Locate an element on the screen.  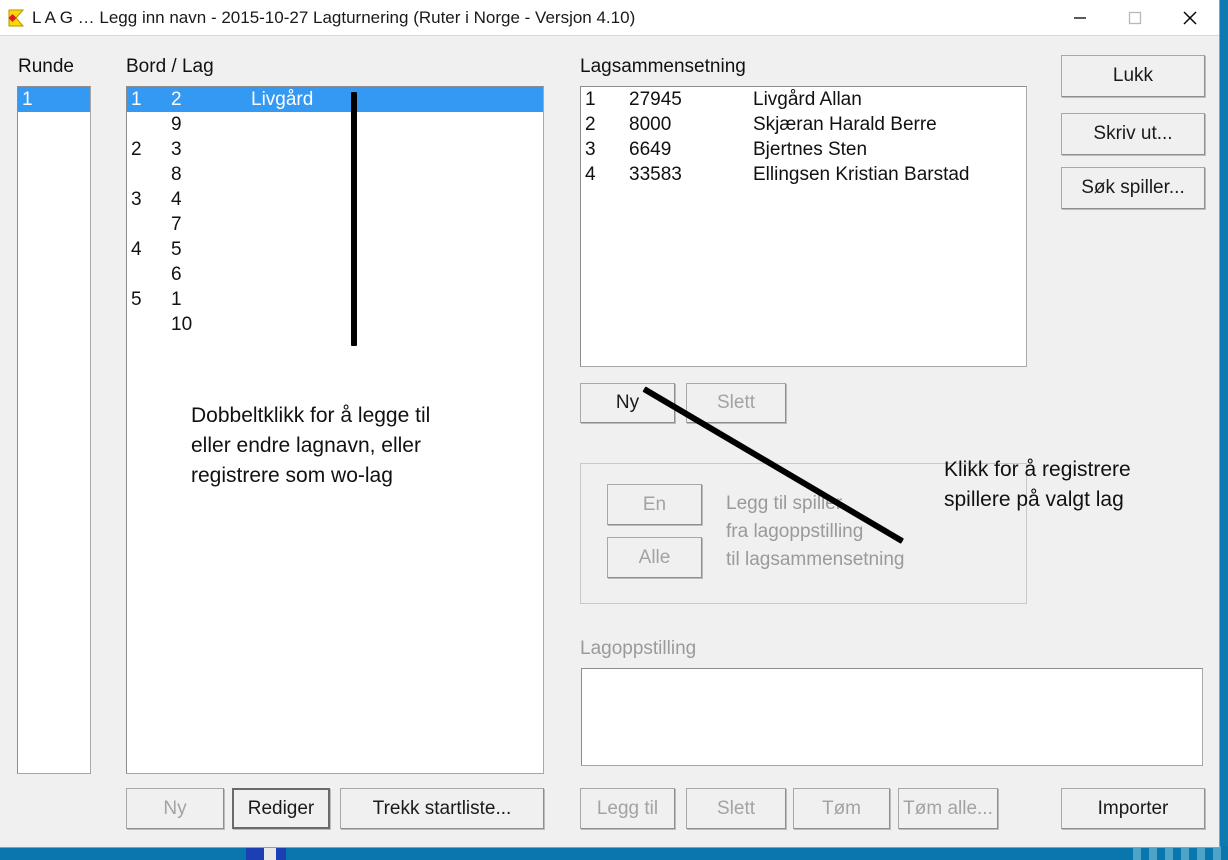
cell-lag: 1 is located at coordinates (176, 299).